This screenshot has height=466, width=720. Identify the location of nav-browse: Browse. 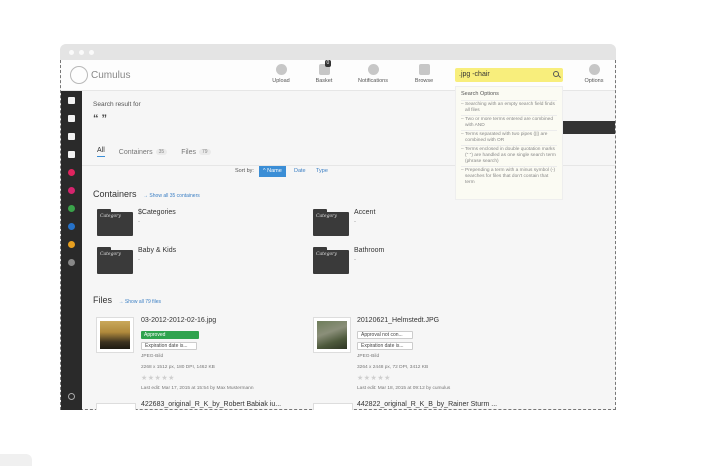
(424, 74).